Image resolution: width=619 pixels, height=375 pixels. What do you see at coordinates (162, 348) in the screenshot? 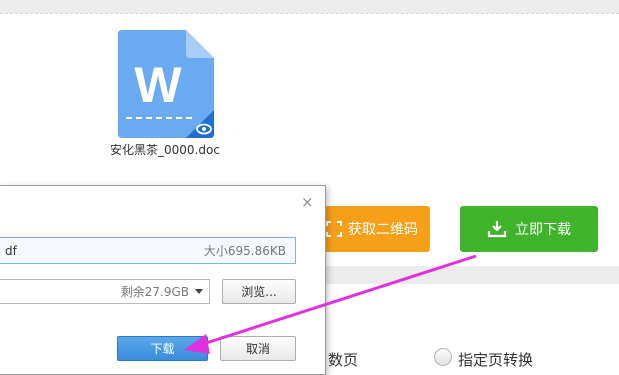
I see `download-button: 下载` at bounding box center [162, 348].